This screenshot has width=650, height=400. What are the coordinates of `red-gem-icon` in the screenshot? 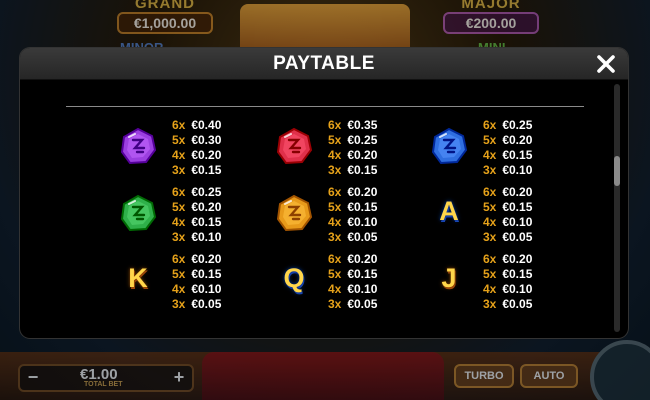 It's located at (294, 146).